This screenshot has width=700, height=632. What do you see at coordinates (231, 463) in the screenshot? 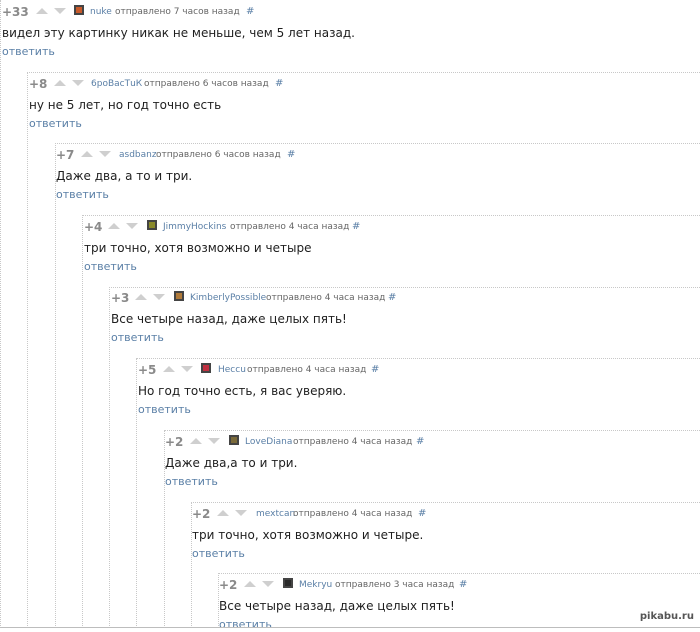
I see `comment-text: Даже два,а то и три.` at bounding box center [231, 463].